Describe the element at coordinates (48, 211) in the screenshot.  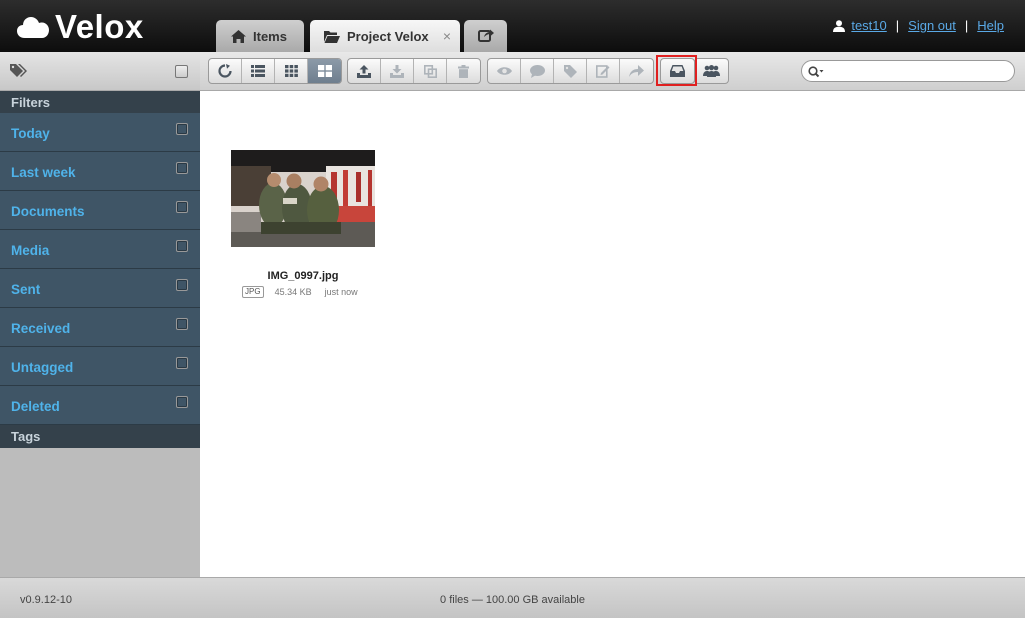
I see `sidebar-item-label: Documents` at that location.